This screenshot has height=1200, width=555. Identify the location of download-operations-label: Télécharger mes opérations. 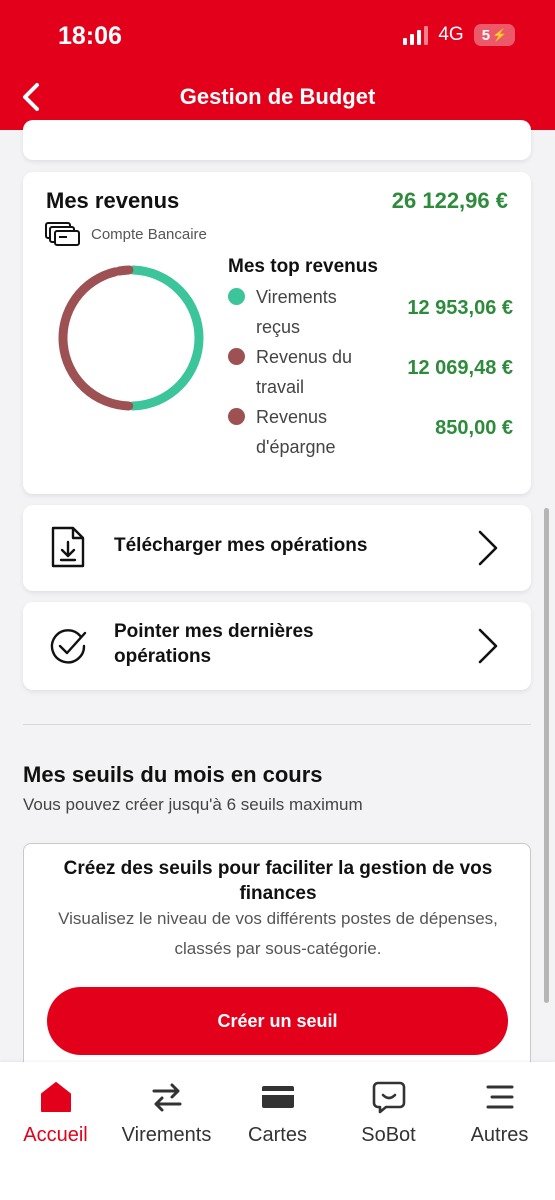
(241, 545).